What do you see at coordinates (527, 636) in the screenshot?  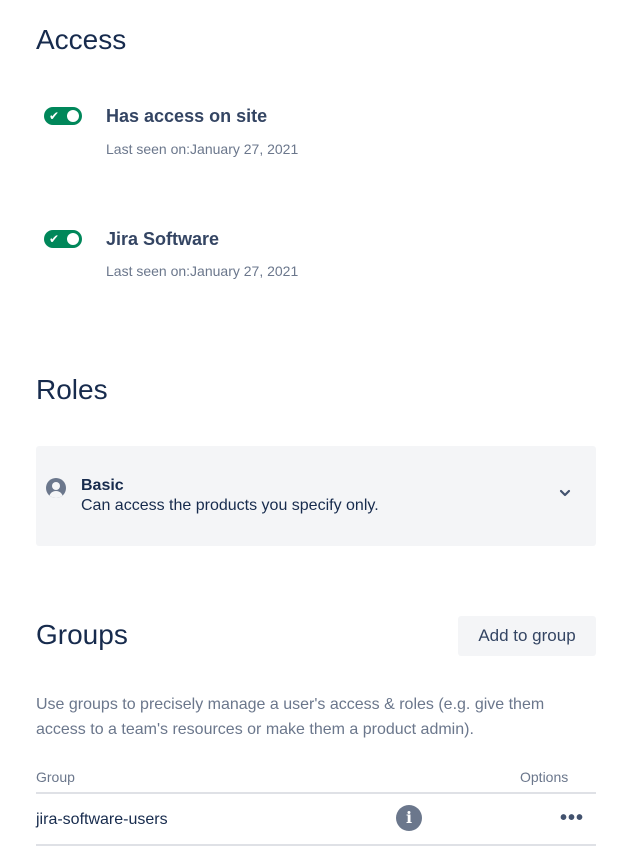 I see `add-to-group-button: Add to group` at bounding box center [527, 636].